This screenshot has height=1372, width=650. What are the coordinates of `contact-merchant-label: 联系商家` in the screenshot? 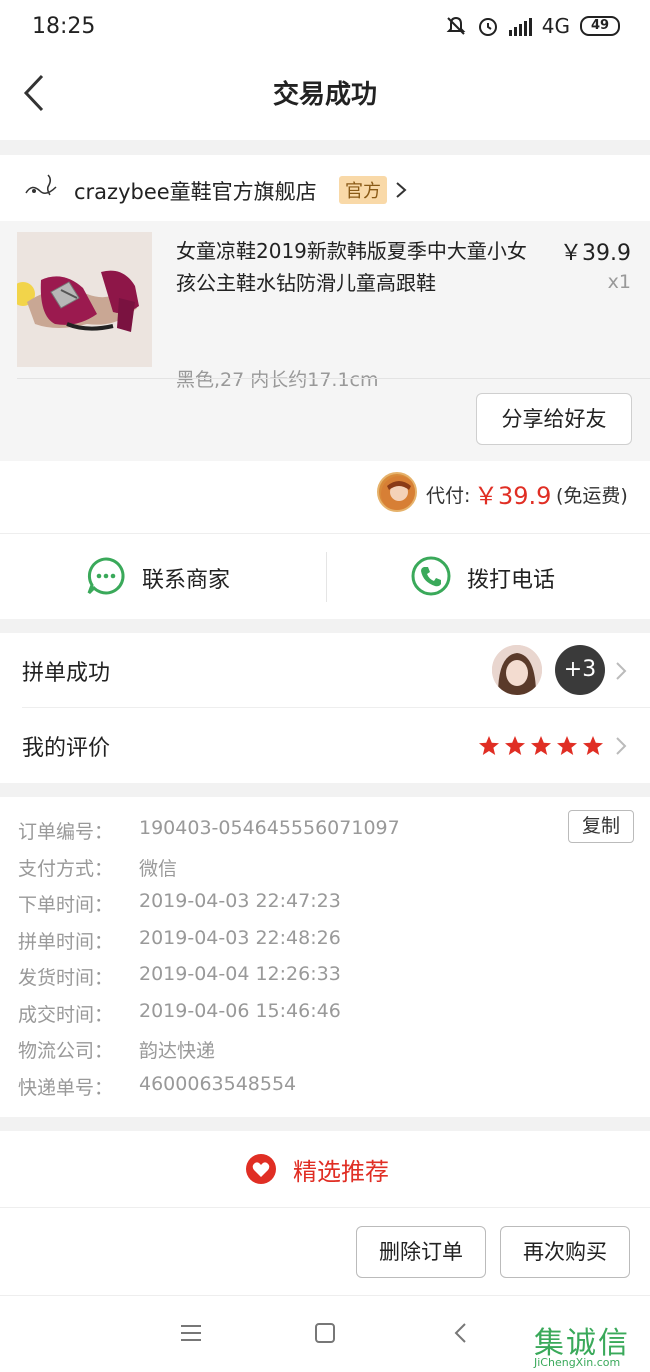 It's located at (186, 580).